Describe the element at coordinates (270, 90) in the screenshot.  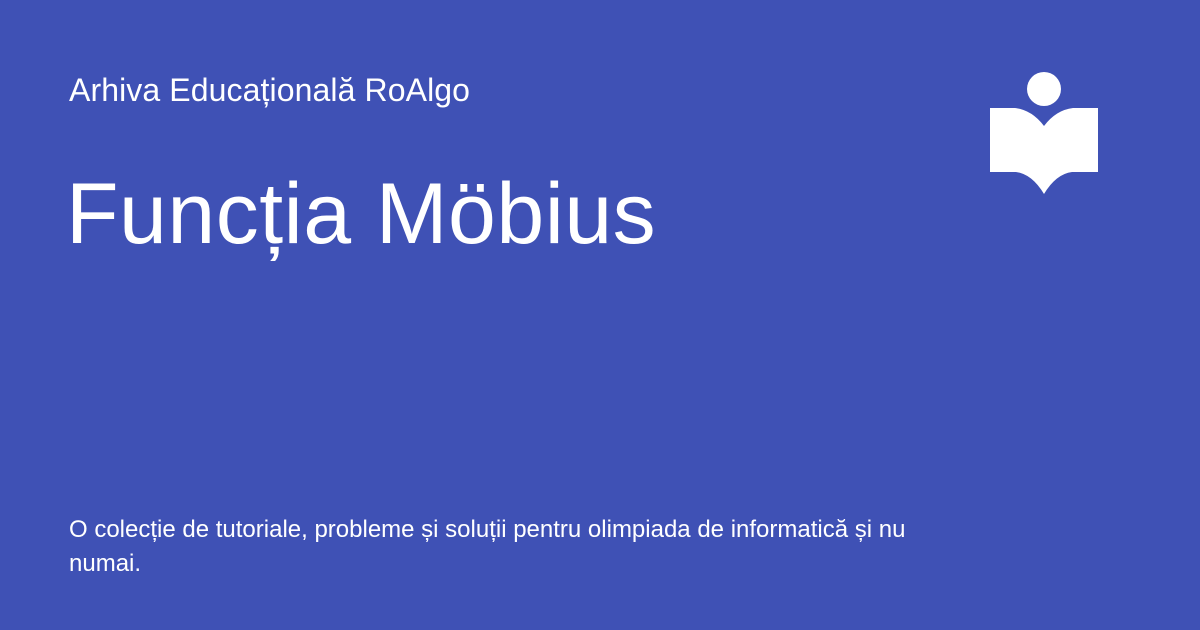
I see `site-name: Arhiva Educațională RoAlgo` at that location.